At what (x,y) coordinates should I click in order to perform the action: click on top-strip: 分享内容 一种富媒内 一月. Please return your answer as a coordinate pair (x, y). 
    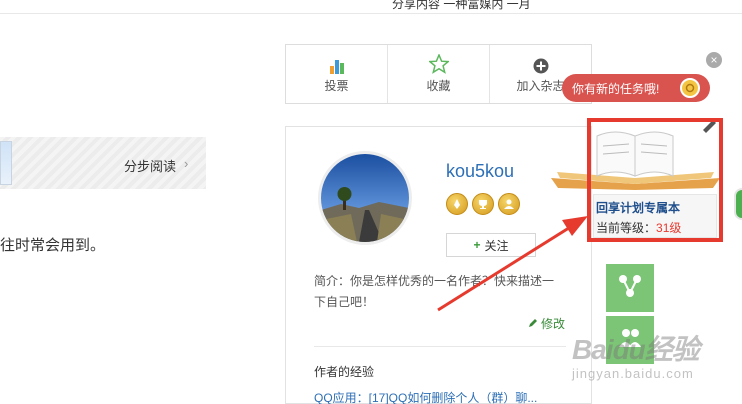
    Looking at the image, I should click on (371, 7).